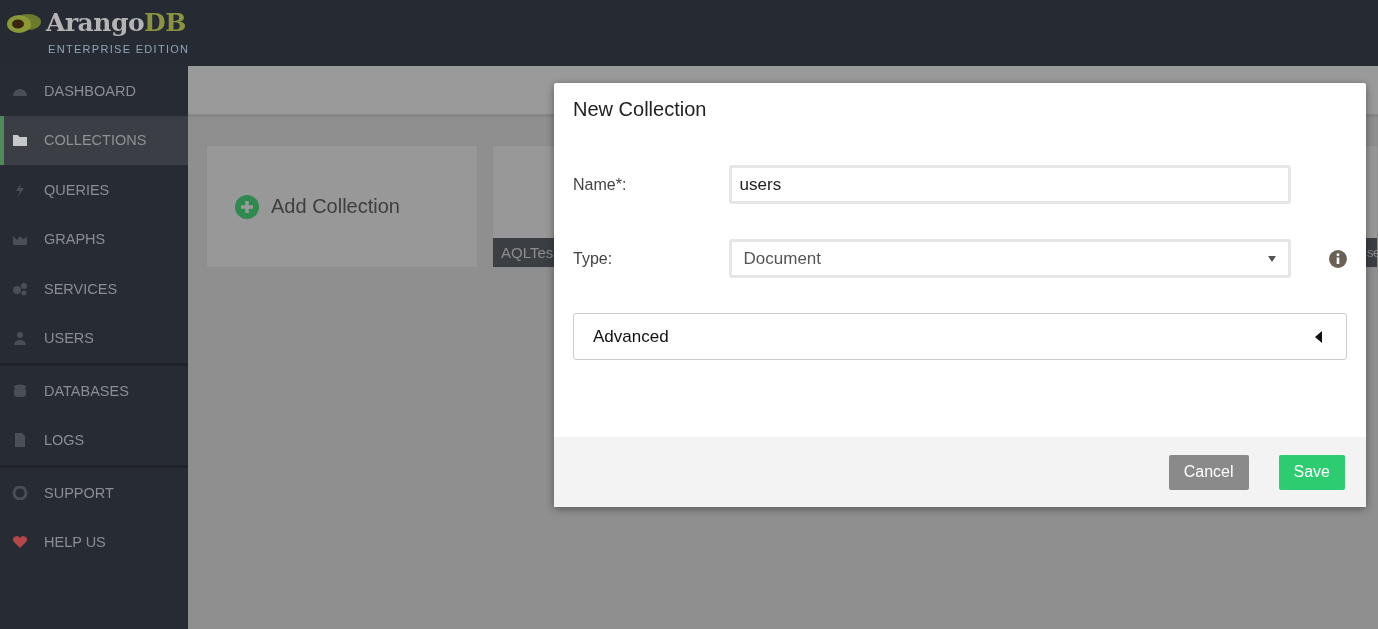  What do you see at coordinates (960, 336) in the screenshot?
I see `advanced-section-toggle: Advanced` at bounding box center [960, 336].